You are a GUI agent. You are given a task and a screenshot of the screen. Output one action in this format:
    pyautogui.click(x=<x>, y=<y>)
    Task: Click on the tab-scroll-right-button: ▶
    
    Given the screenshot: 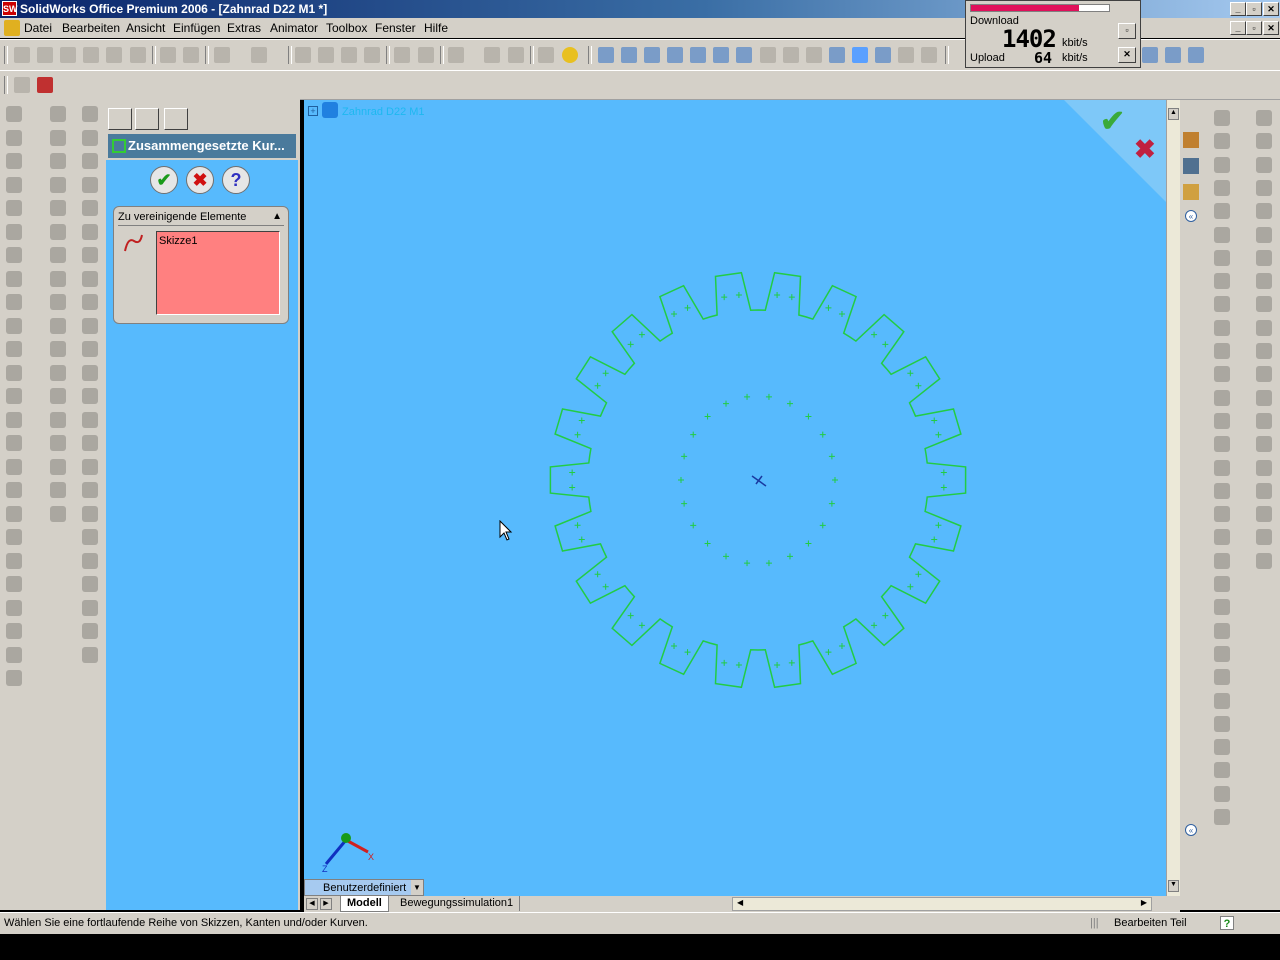 What is the action you would take?
    pyautogui.click(x=326, y=904)
    